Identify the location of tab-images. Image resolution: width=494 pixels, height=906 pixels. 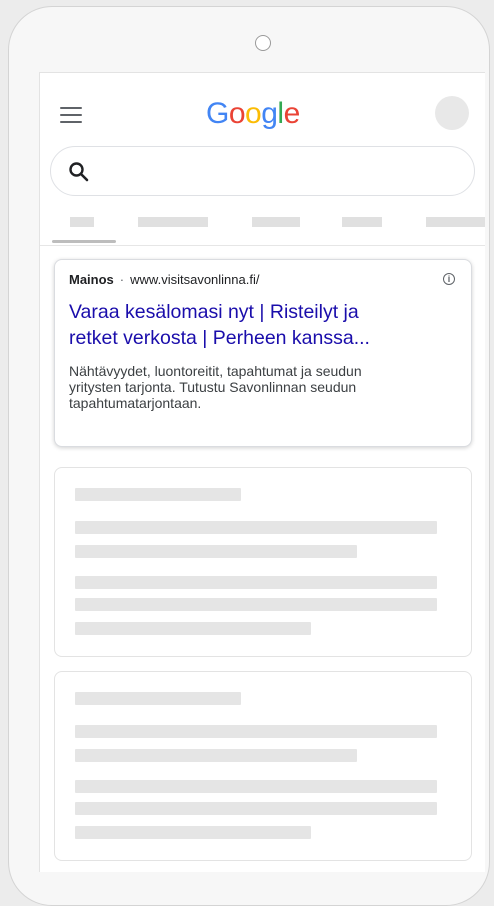
(173, 222).